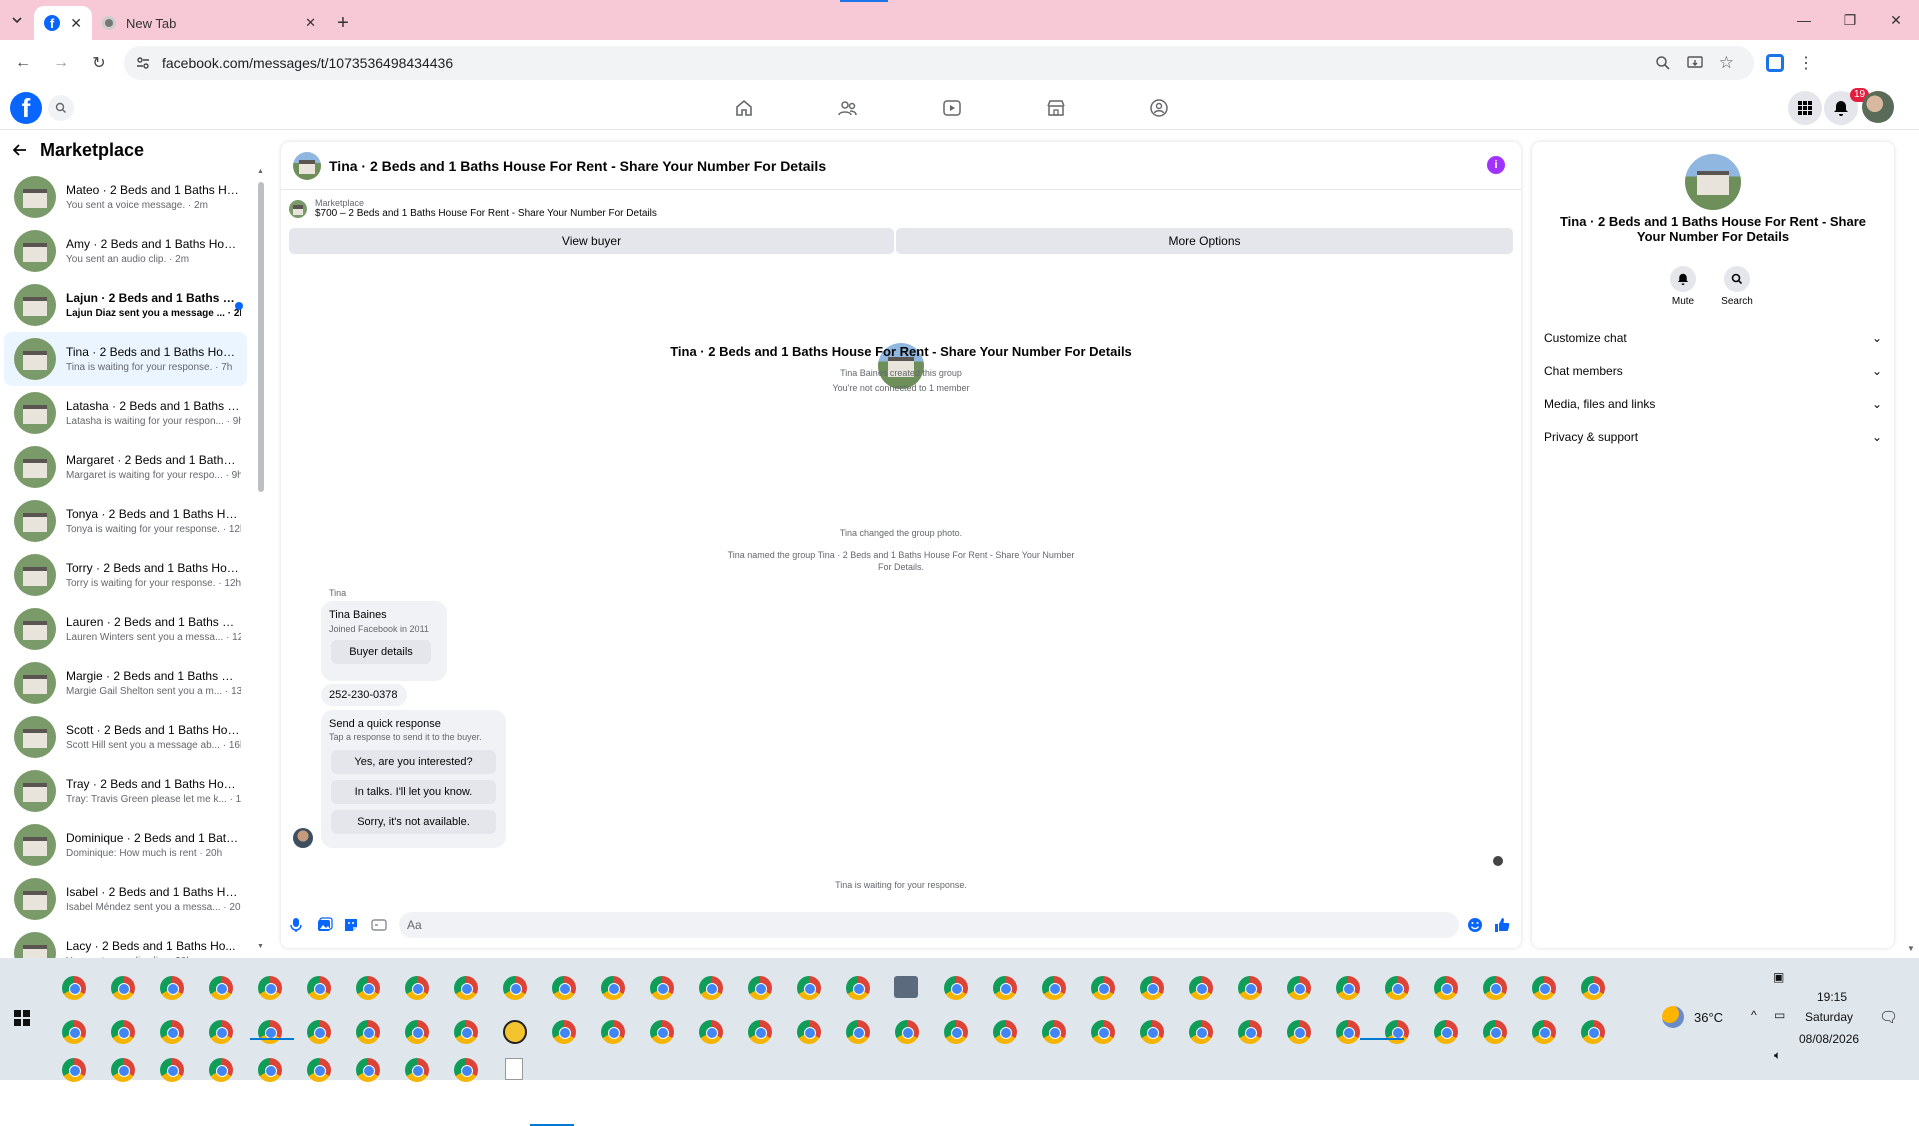 The width and height of the screenshot is (1919, 1126). I want to click on mute-button: Mute, so click(1683, 286).